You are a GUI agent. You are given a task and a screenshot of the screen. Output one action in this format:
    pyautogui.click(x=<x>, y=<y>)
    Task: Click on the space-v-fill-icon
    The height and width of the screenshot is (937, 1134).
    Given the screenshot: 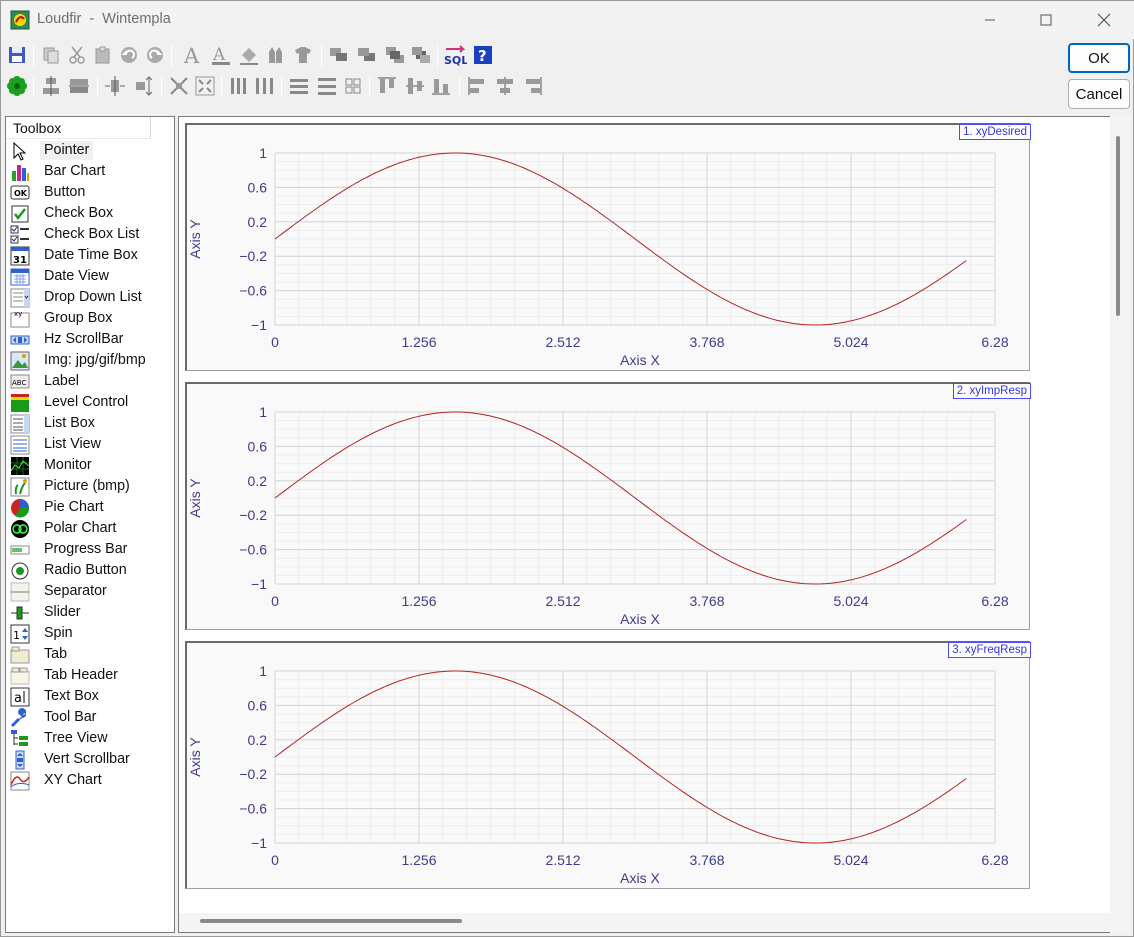 What is the action you would take?
    pyautogui.click(x=327, y=86)
    